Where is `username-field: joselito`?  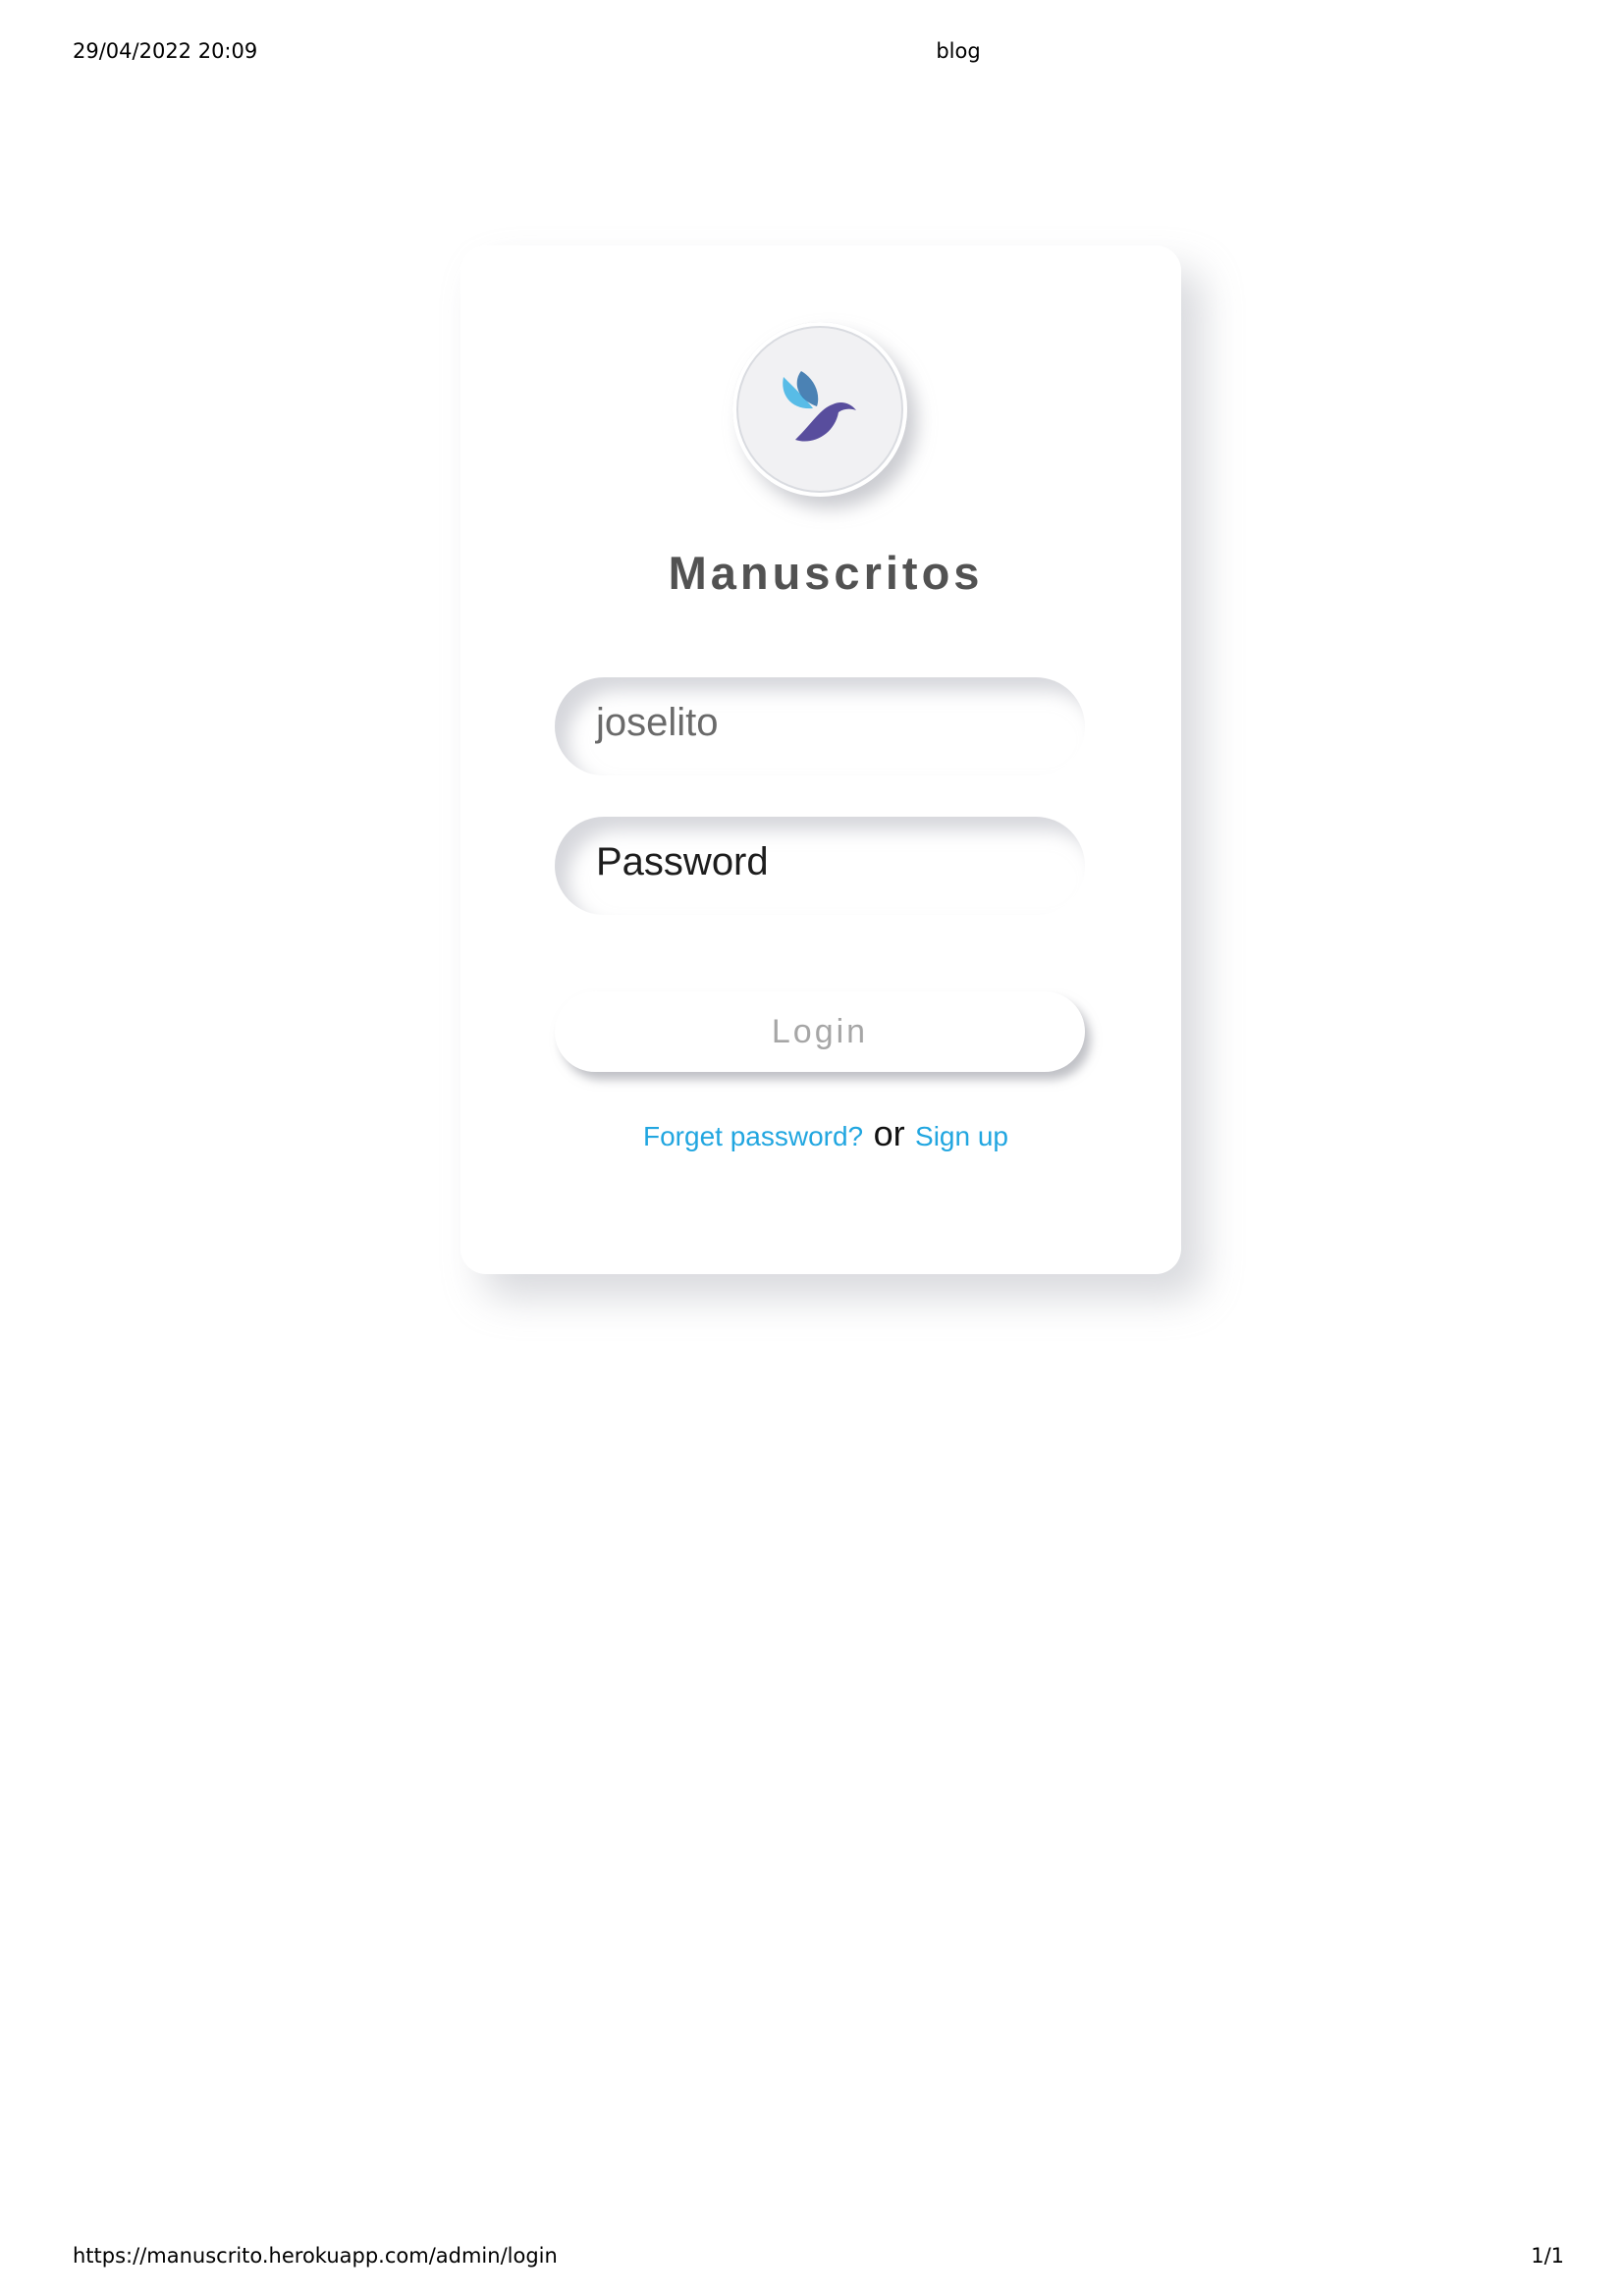
username-field: joselito is located at coordinates (820, 726).